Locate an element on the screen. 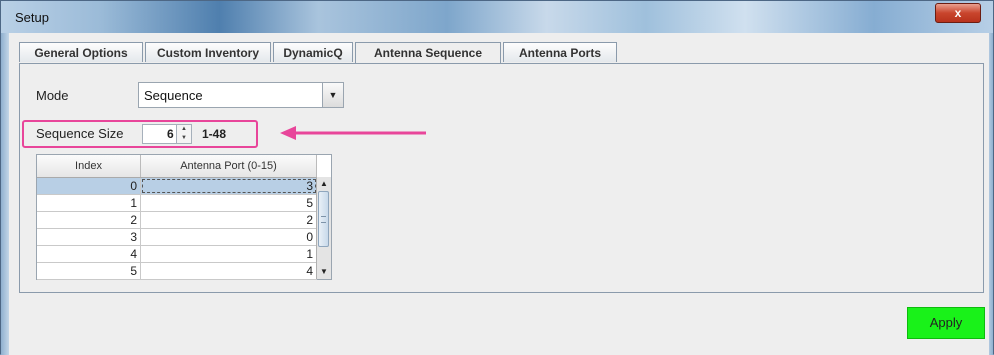  table-row: 3 0 is located at coordinates (177, 237).